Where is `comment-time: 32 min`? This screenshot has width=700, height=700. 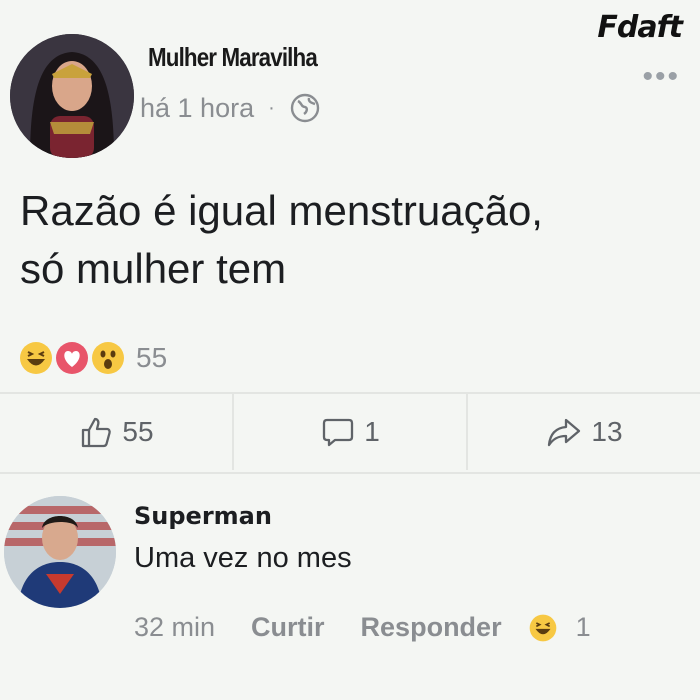
comment-time: 32 min is located at coordinates (174, 627).